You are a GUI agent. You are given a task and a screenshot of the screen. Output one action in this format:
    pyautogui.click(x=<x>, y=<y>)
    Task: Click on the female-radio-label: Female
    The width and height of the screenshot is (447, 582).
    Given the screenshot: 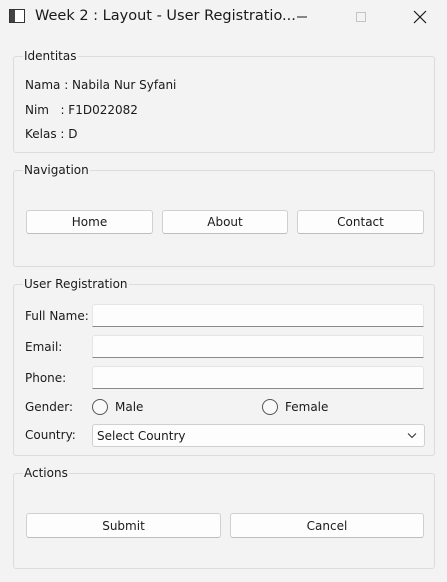 What is the action you would take?
    pyautogui.click(x=306, y=407)
    